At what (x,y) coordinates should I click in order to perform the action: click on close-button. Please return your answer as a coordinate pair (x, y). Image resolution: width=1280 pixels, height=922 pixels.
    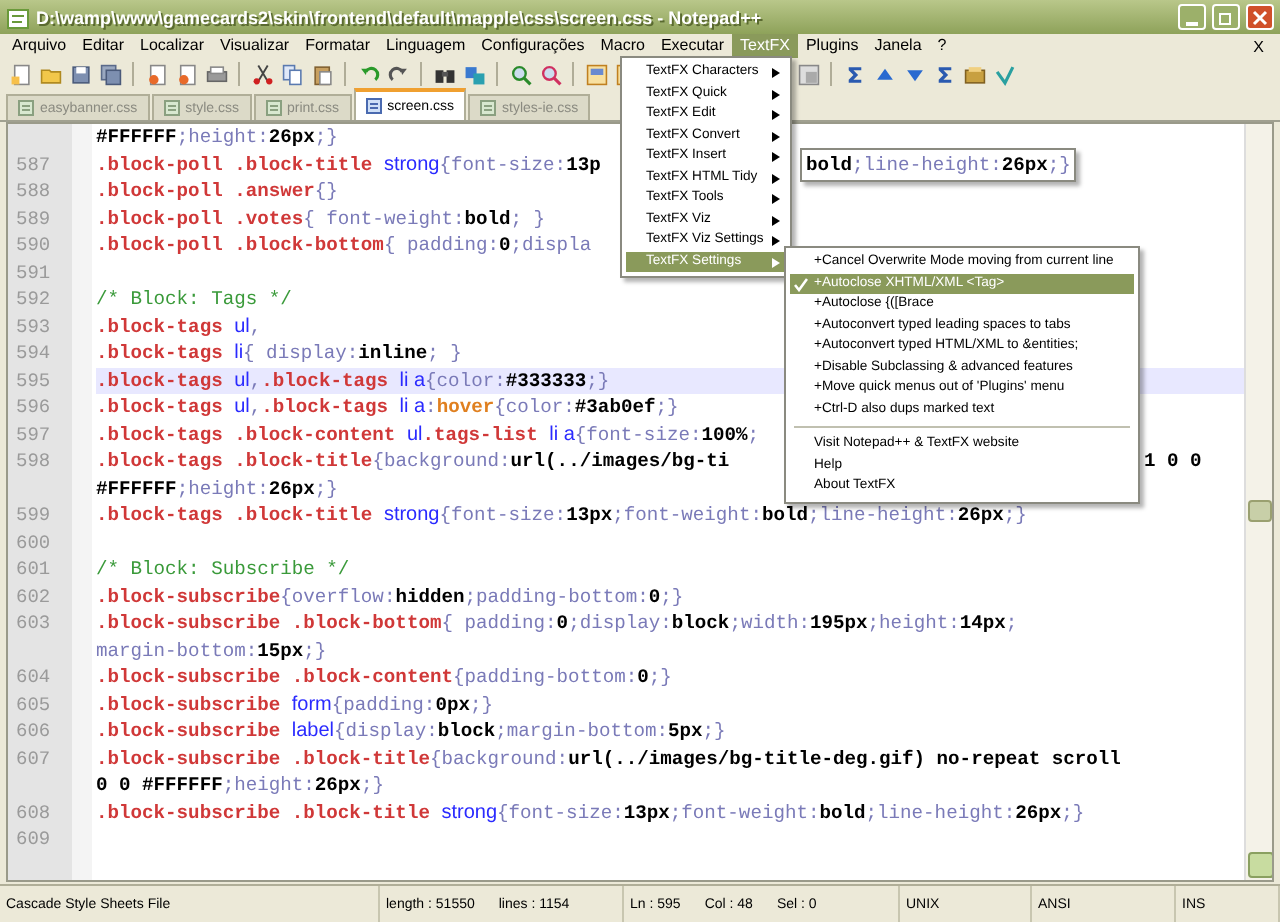
    Looking at the image, I should click on (1260, 17).